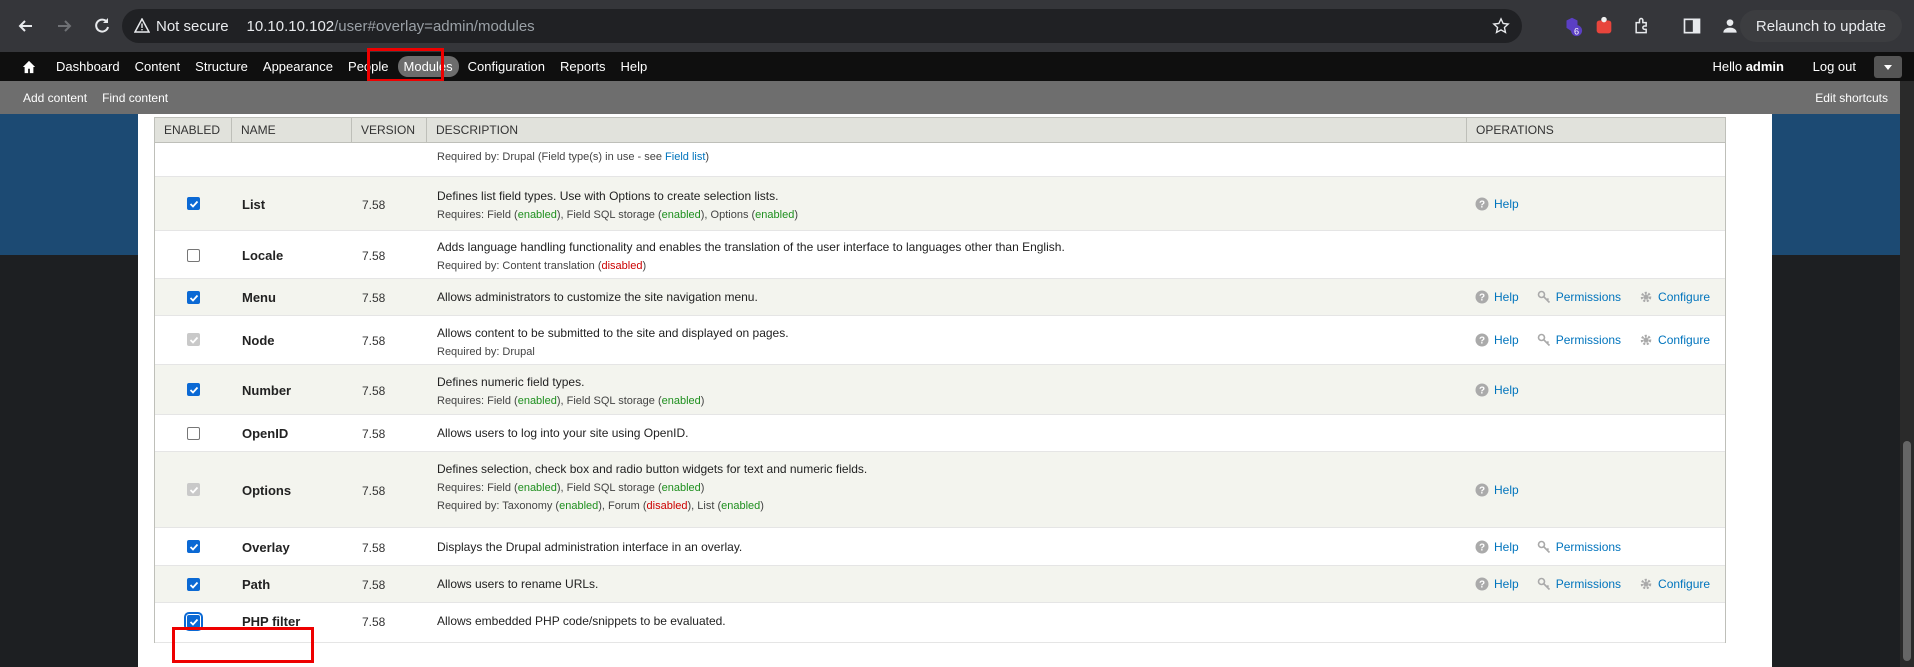  Describe the element at coordinates (1765, 66) in the screenshot. I see `username: admin` at that location.